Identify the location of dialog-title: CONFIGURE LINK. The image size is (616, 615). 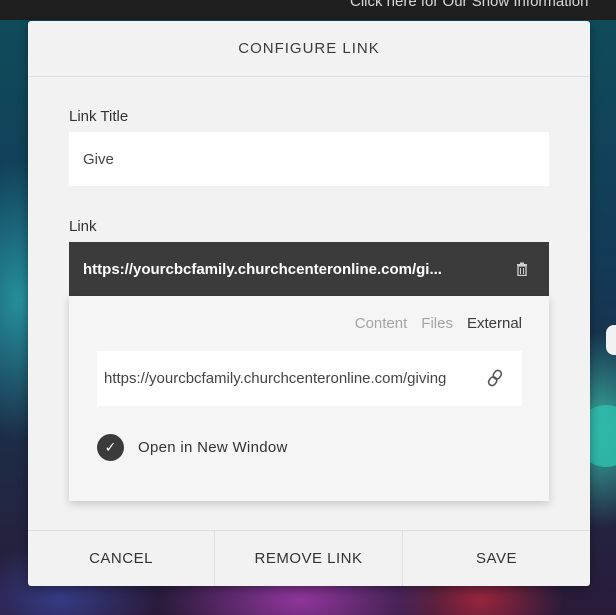
(309, 48).